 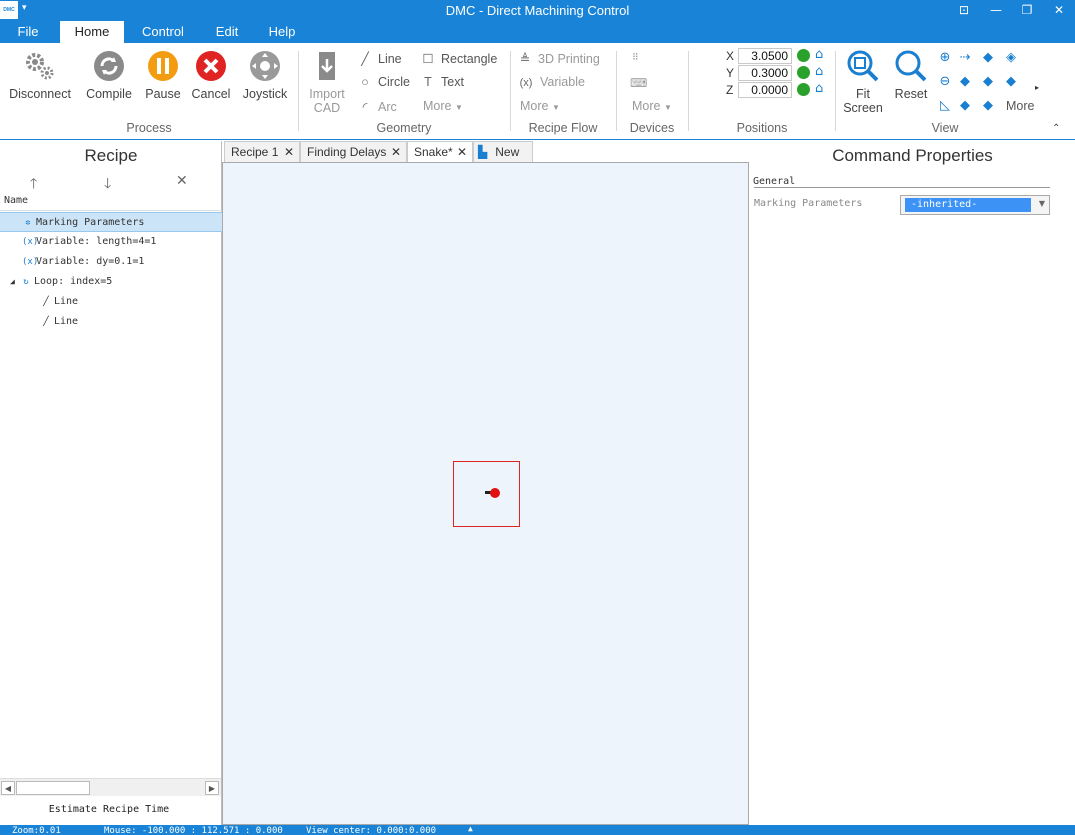 What do you see at coordinates (92, 32) in the screenshot?
I see `tab-home: Home` at bounding box center [92, 32].